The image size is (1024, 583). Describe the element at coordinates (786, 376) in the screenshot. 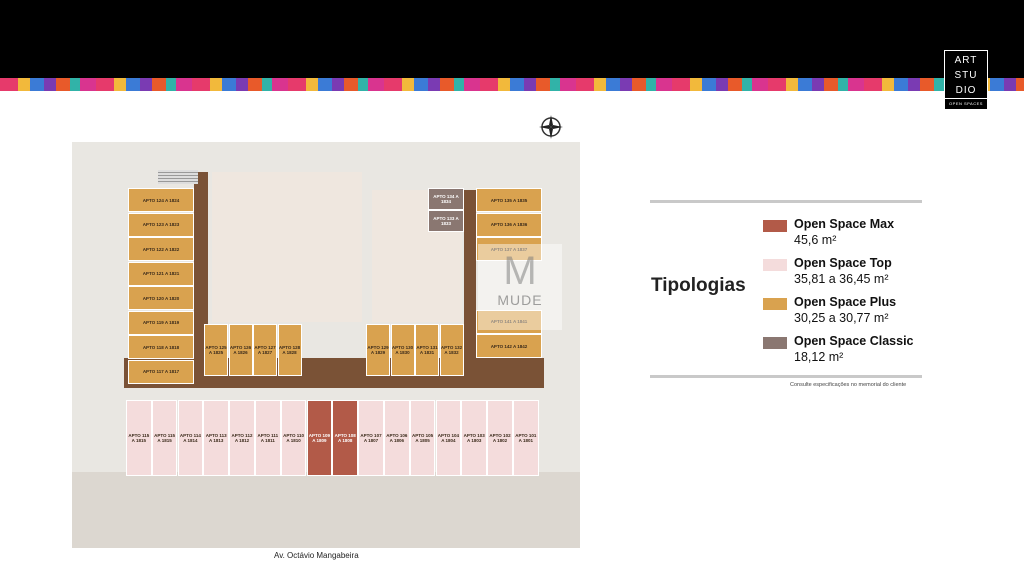

I see `legend-divider-bottom` at that location.